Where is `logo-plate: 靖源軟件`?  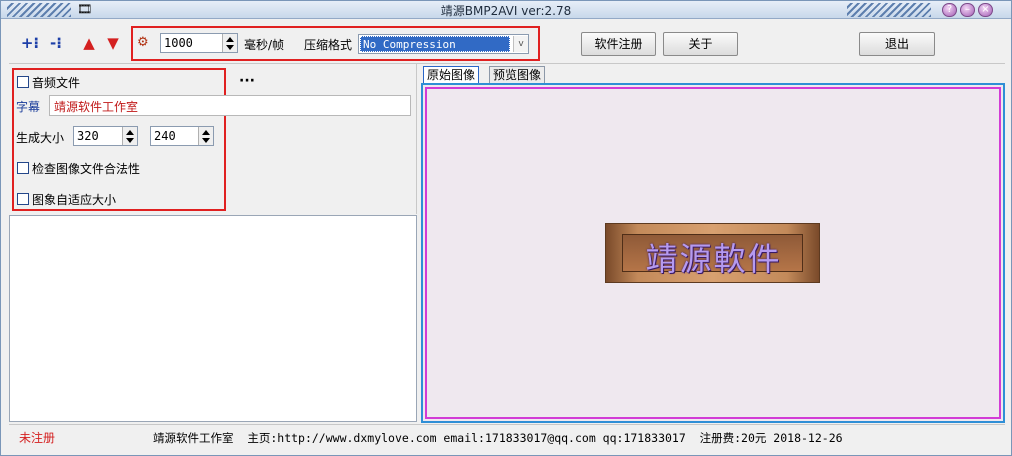
logo-plate: 靖源軟件 is located at coordinates (712, 256).